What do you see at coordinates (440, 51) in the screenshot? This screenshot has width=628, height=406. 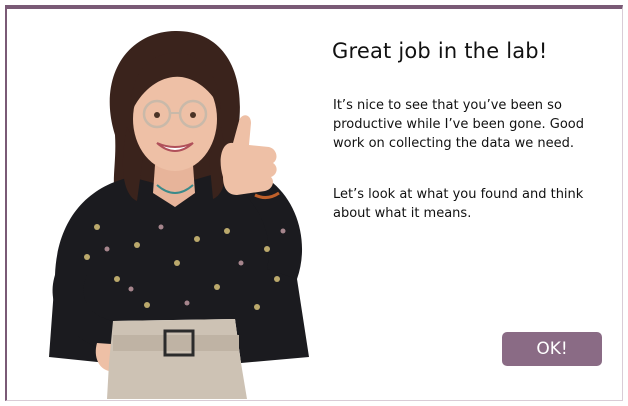 I see `dialog-title: Great job in the lab!` at bounding box center [440, 51].